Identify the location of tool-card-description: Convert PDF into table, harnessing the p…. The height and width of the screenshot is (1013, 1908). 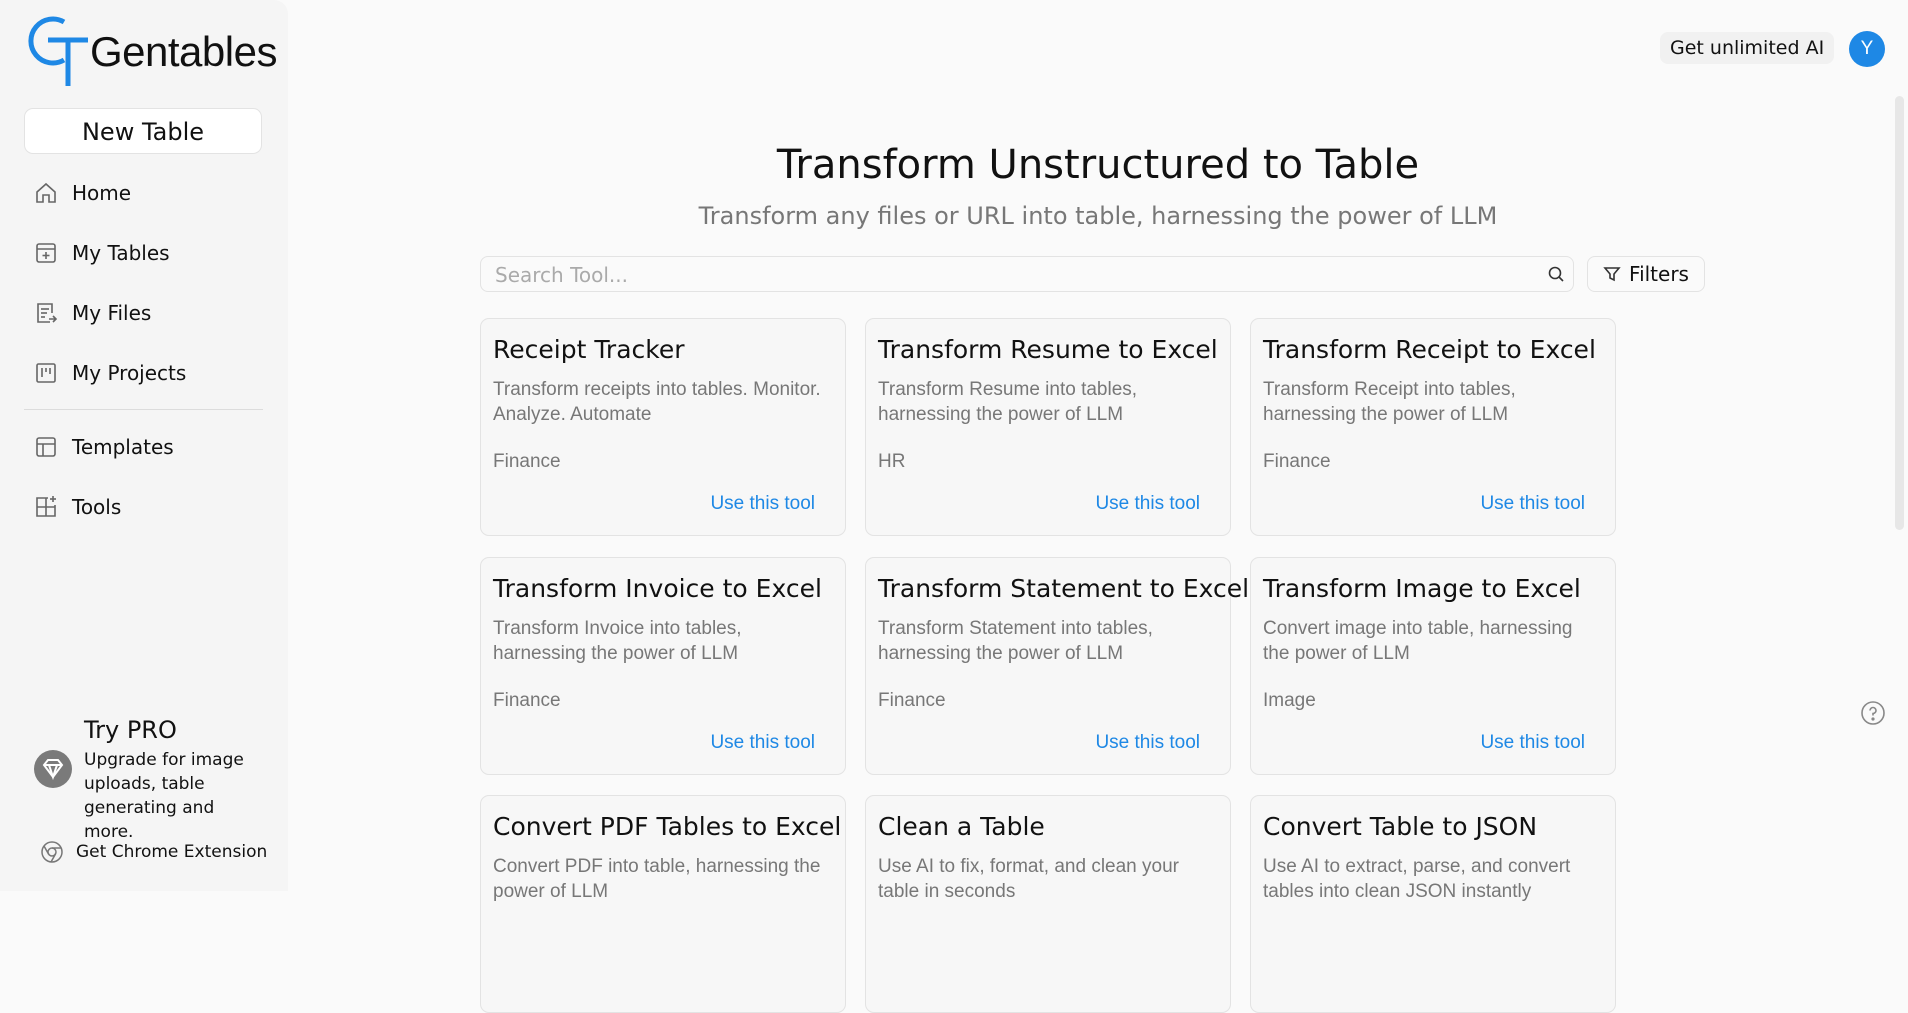
(657, 879).